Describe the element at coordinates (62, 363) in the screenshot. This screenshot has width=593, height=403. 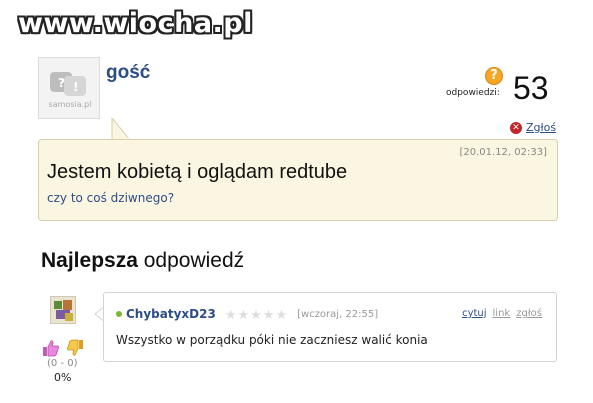
I see `vote-counts: (0 - 0)` at that location.